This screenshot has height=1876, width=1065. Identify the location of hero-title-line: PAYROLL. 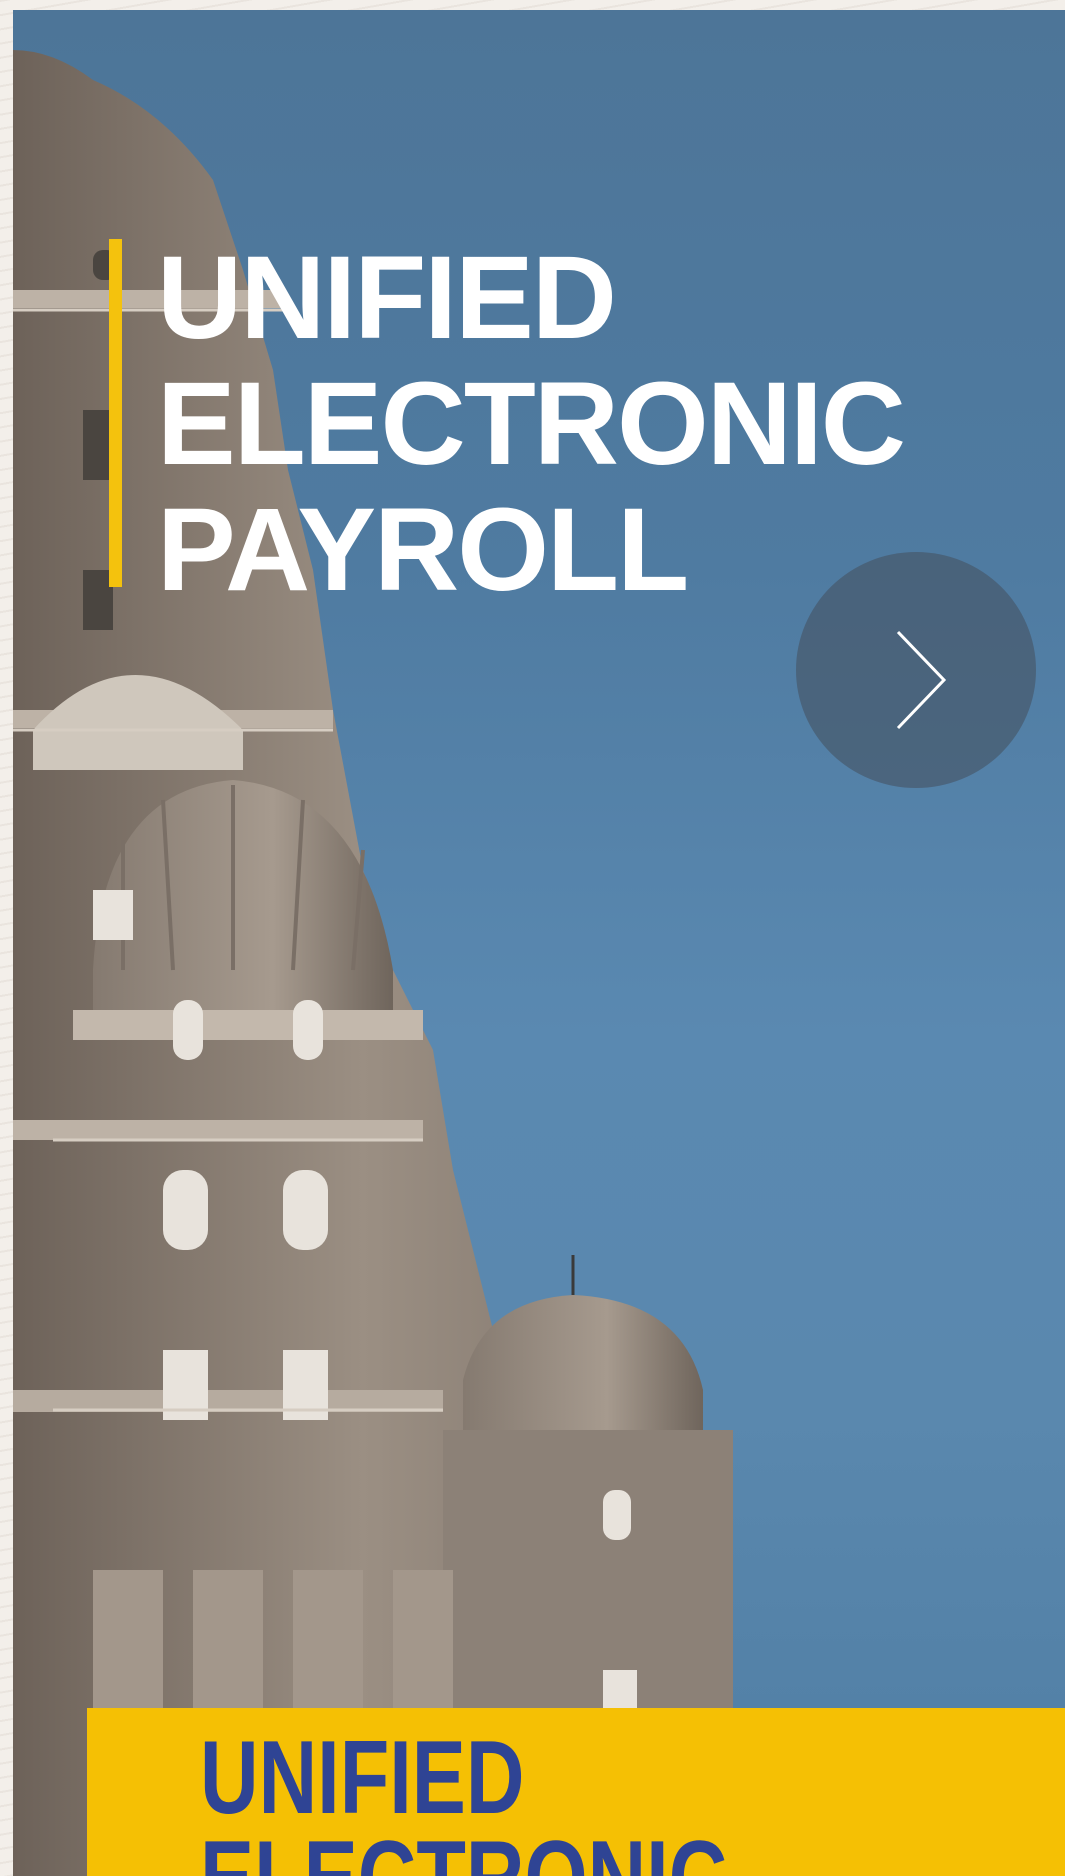
(423, 550).